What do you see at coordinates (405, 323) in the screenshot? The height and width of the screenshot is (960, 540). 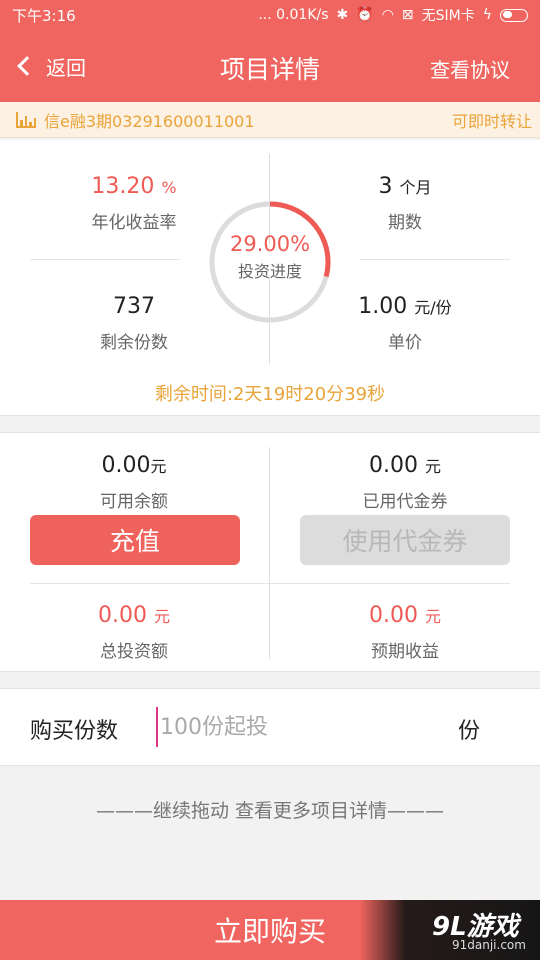 I see `unit-price-stat: 1.00 元/份 单价` at bounding box center [405, 323].